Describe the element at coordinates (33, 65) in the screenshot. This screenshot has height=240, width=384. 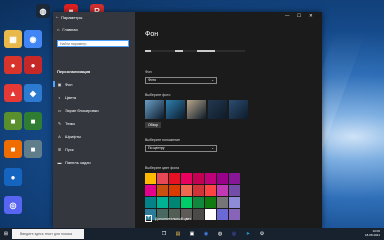
I see `app-red2-icon: ●` at that location.